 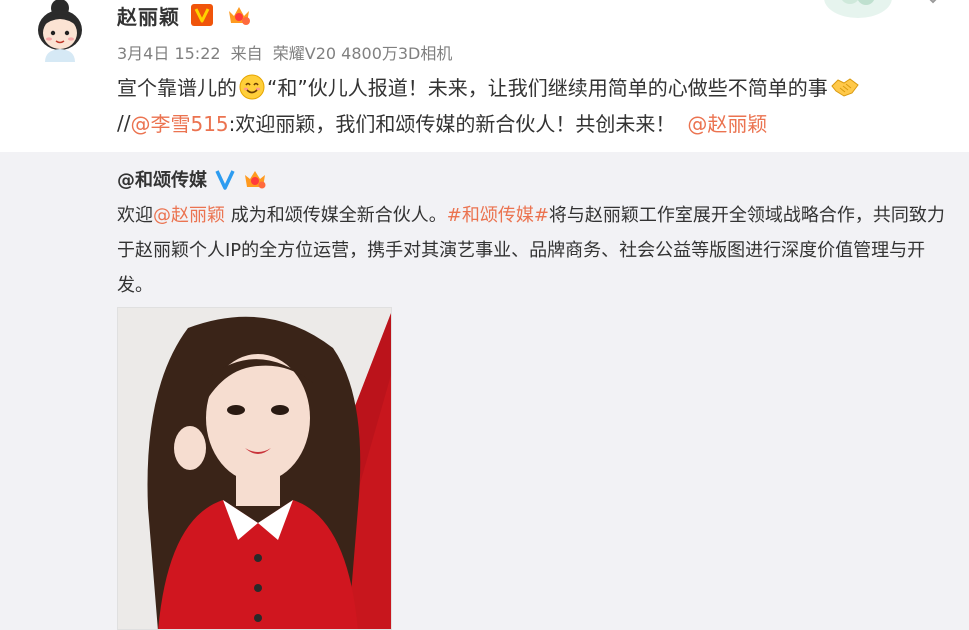 What do you see at coordinates (184, 15) in the screenshot?
I see `author-line: 赵丽颖` at bounding box center [184, 15].